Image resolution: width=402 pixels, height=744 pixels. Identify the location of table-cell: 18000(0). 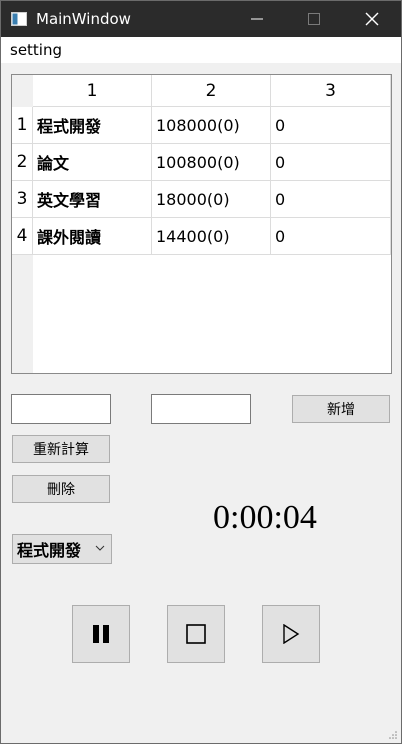
(211, 199).